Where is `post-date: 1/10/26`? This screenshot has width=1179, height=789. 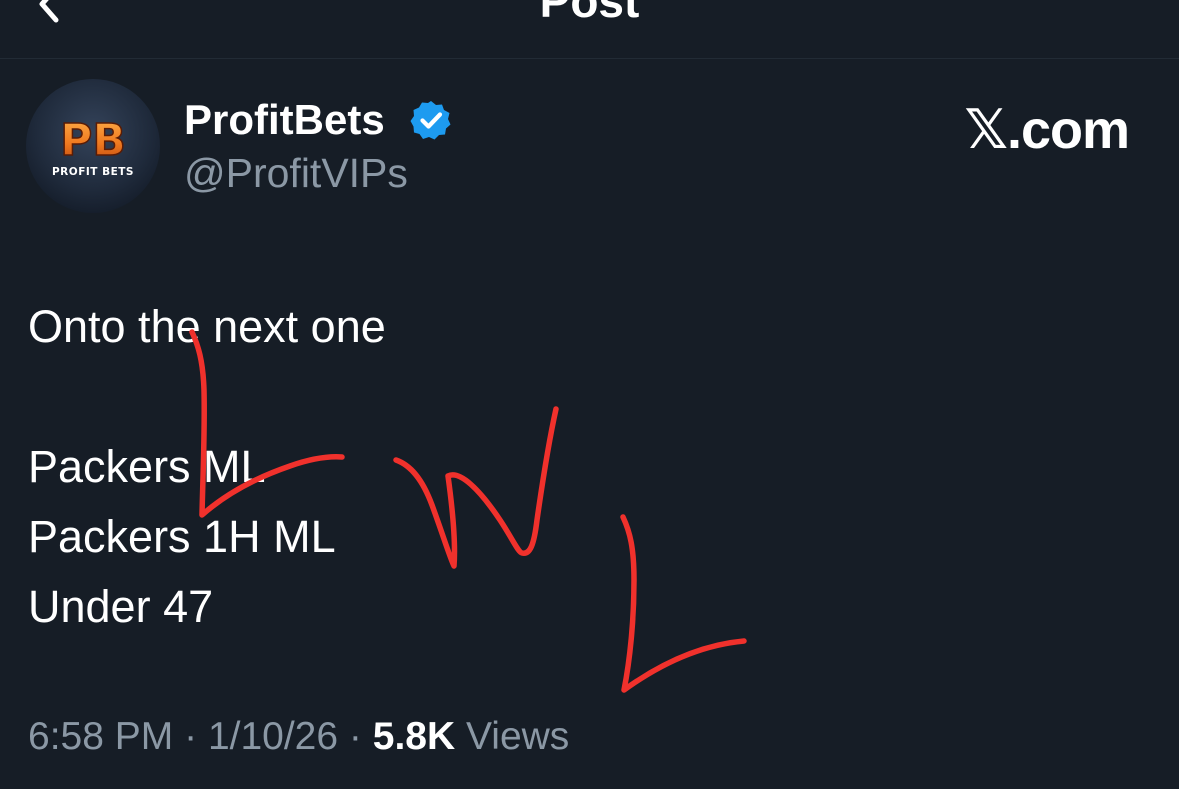 post-date: 1/10/26 is located at coordinates (273, 736).